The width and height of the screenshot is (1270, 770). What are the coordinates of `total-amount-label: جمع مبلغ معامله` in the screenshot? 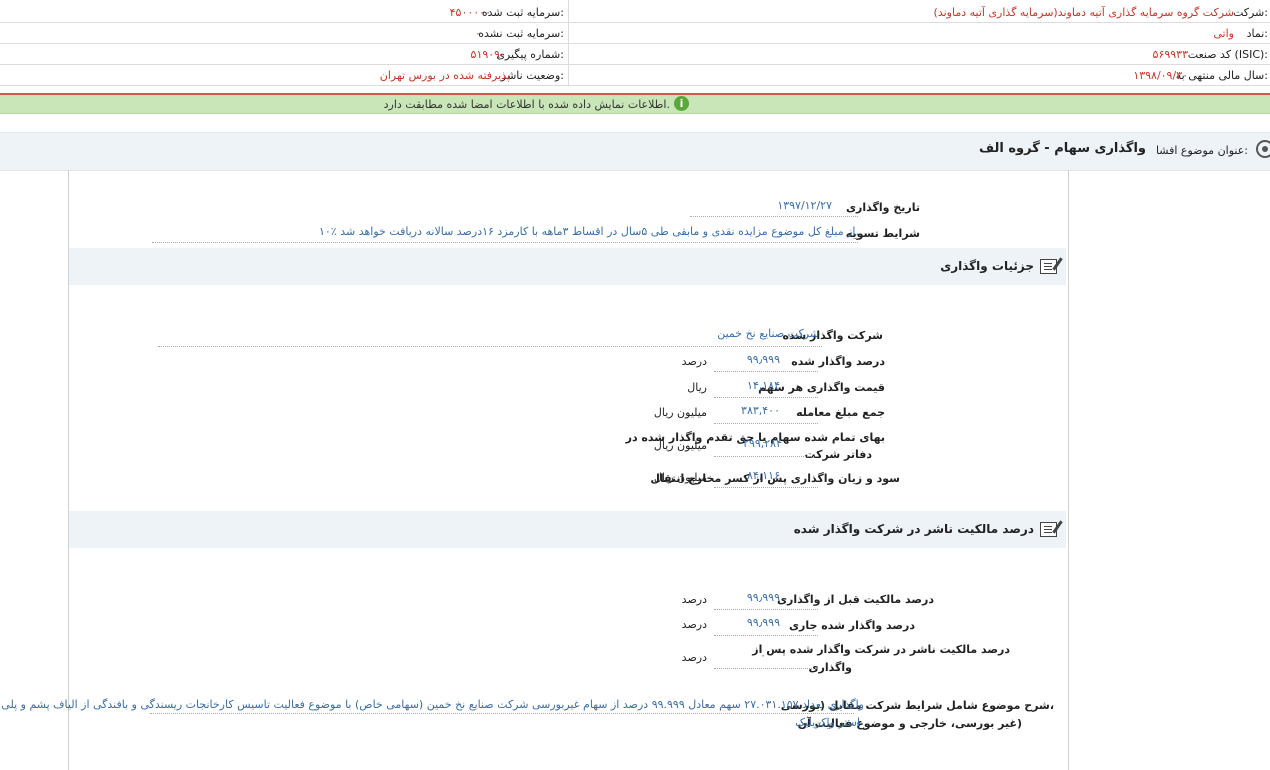 It's located at (840, 412).